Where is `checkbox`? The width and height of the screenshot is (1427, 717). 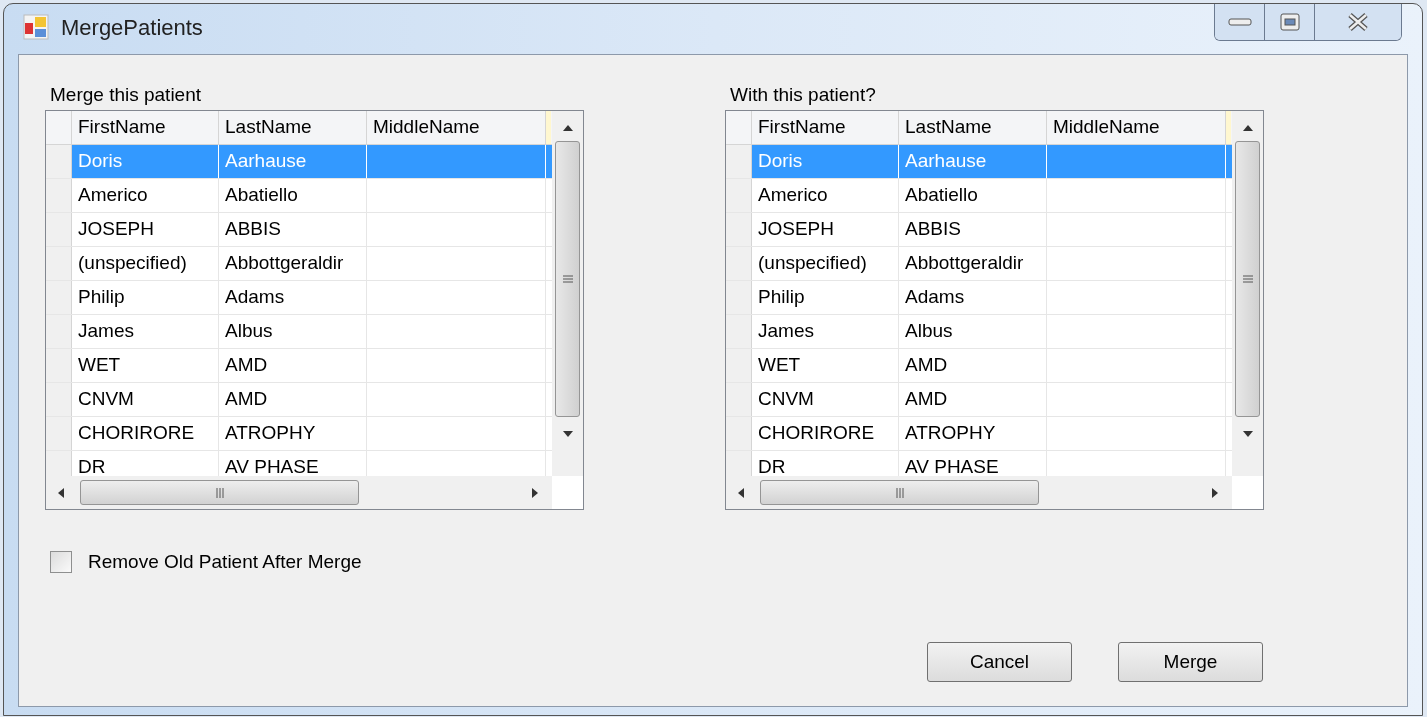 checkbox is located at coordinates (61, 562).